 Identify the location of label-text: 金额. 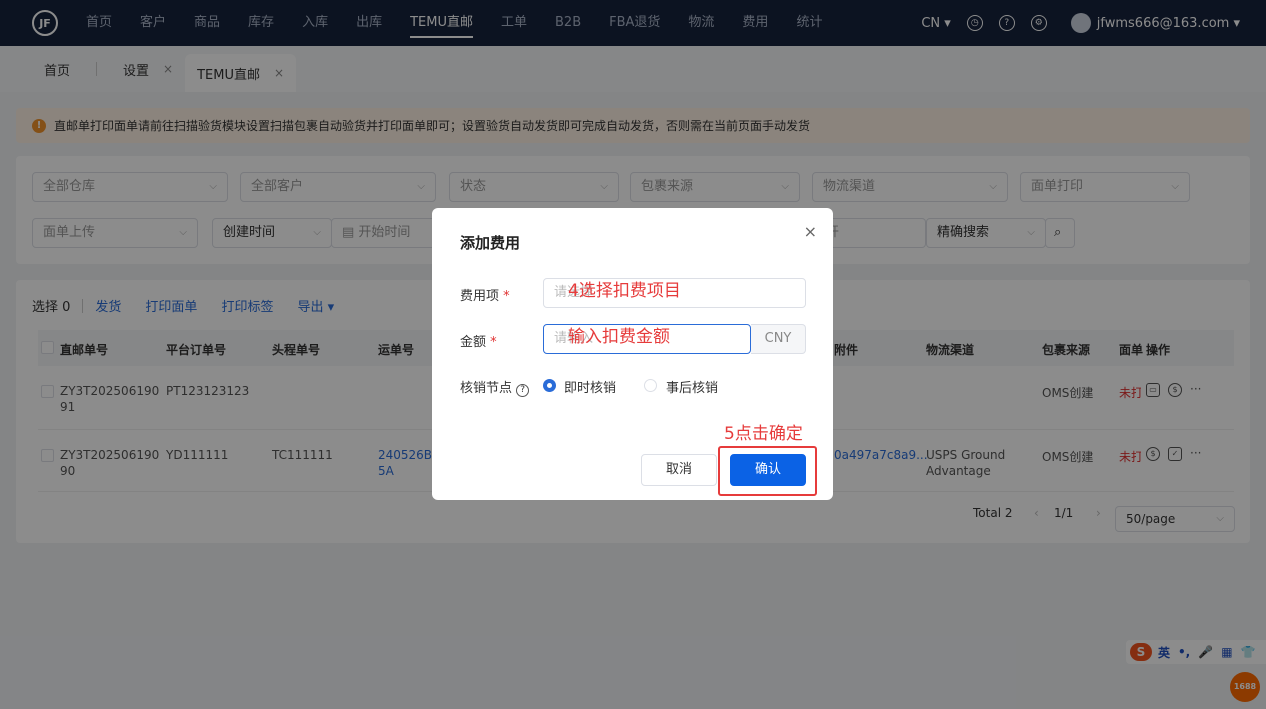
(473, 342).